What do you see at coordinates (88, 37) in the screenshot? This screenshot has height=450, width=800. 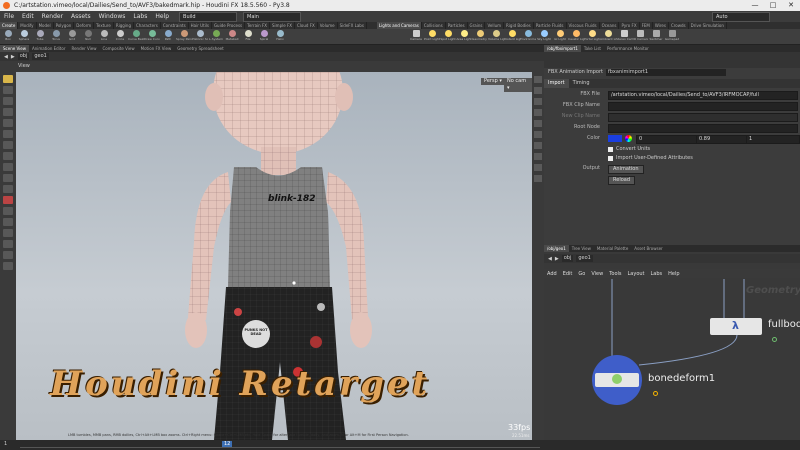 I see `null-tool: Null` at bounding box center [88, 37].